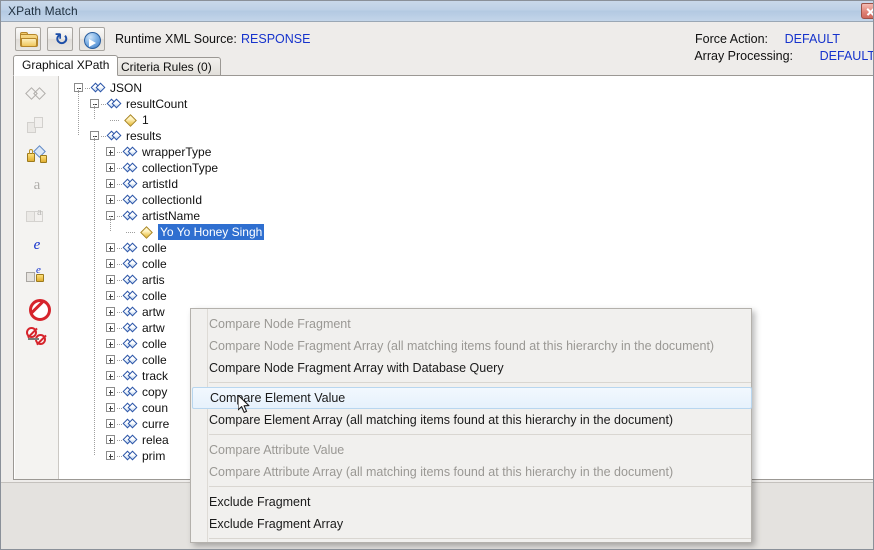 The height and width of the screenshot is (550, 874). Describe the element at coordinates (38, 308) in the screenshot. I see `exclude-fragment-icon` at that location.